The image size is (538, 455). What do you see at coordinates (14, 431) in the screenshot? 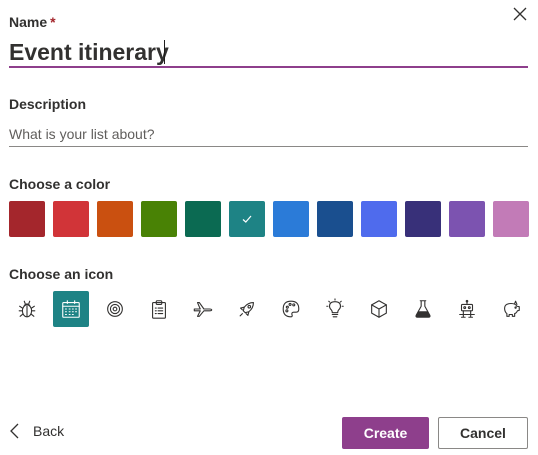
I see `chevron-left-icon` at bounding box center [14, 431].